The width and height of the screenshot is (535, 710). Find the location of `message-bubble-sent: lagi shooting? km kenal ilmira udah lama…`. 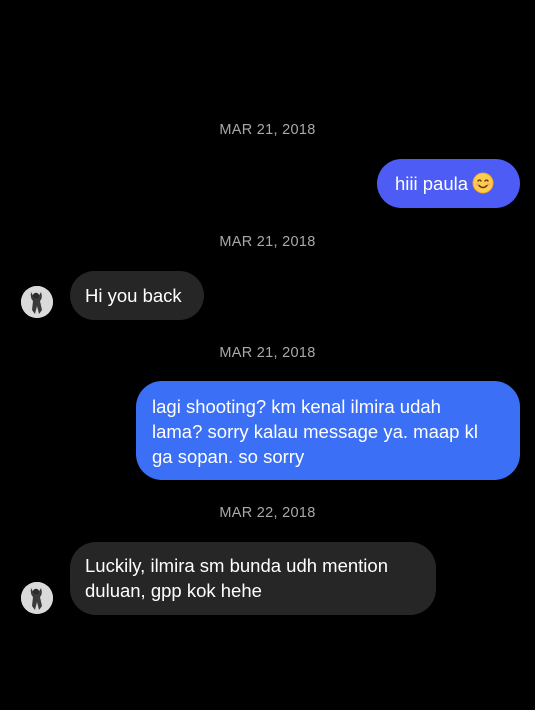

message-bubble-sent: lagi shooting? km kenal ilmira udah lama… is located at coordinates (328, 430).